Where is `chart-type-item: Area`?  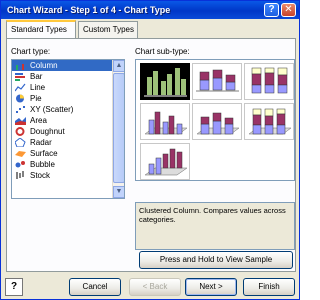 chart-type-item: Area is located at coordinates (68, 120).